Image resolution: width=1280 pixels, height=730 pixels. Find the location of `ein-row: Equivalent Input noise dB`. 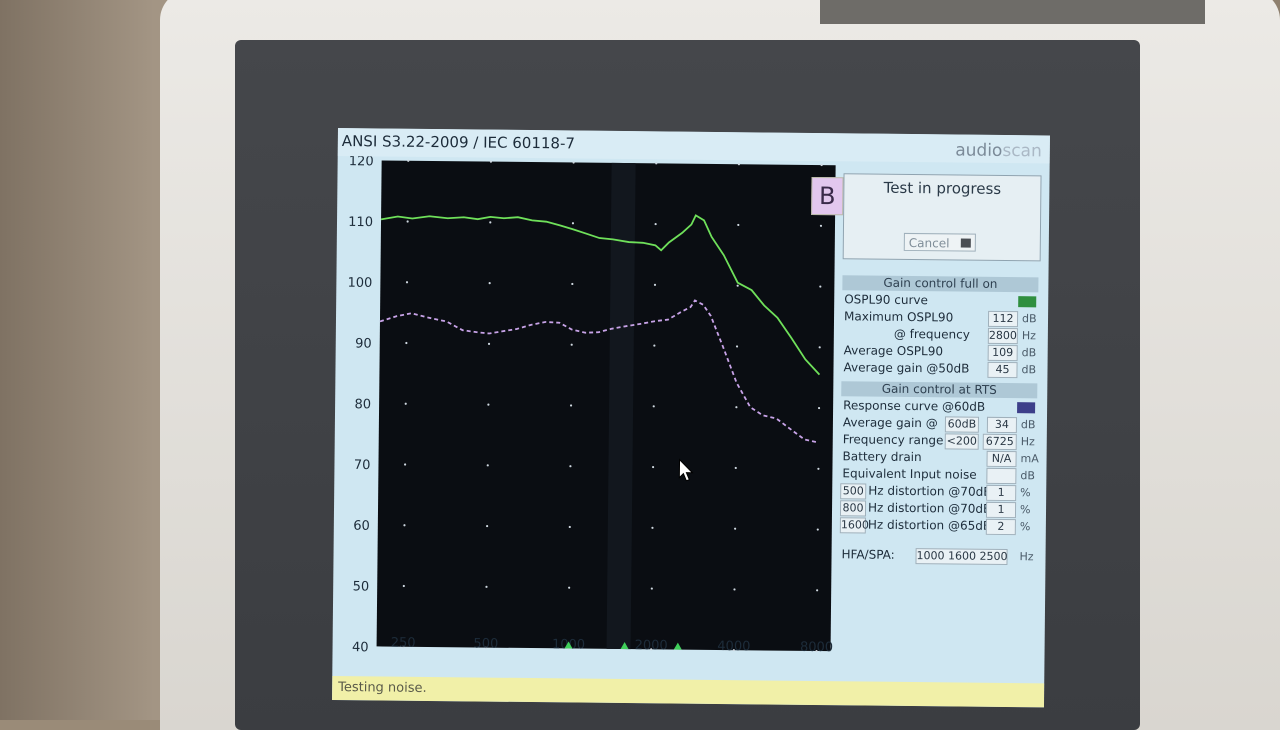

ein-row: Equivalent Input noise dB is located at coordinates (938, 475).